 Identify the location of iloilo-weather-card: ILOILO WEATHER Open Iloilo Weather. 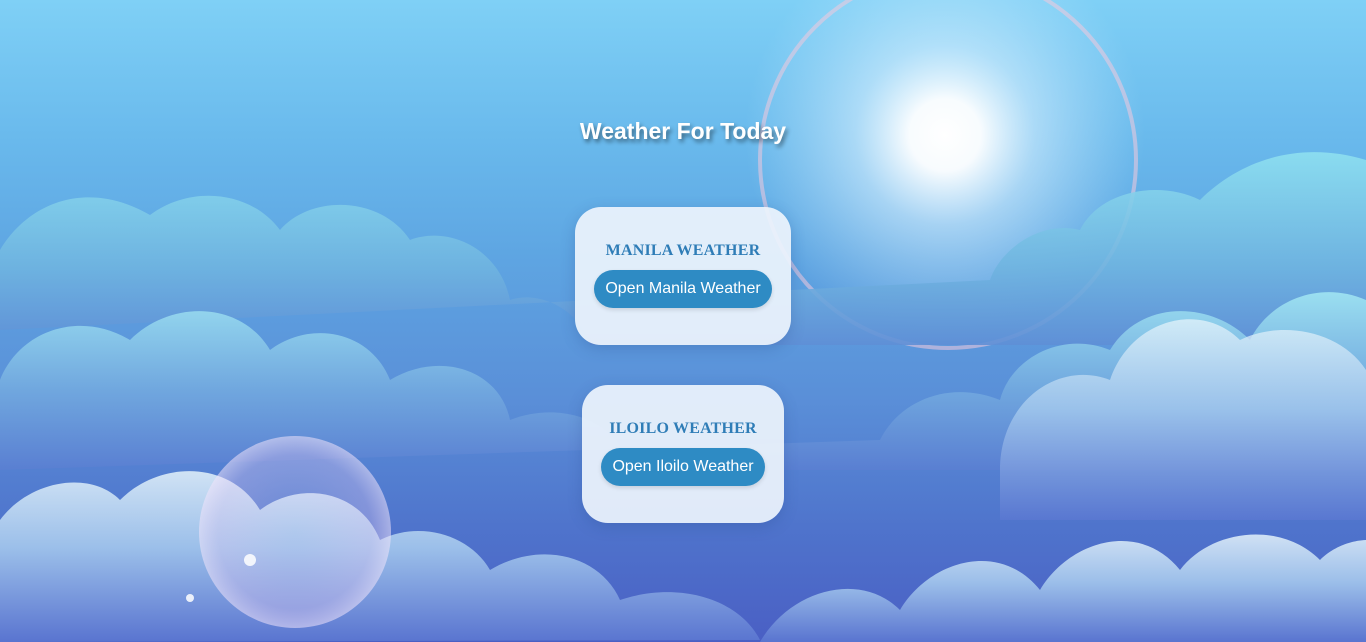
(683, 454).